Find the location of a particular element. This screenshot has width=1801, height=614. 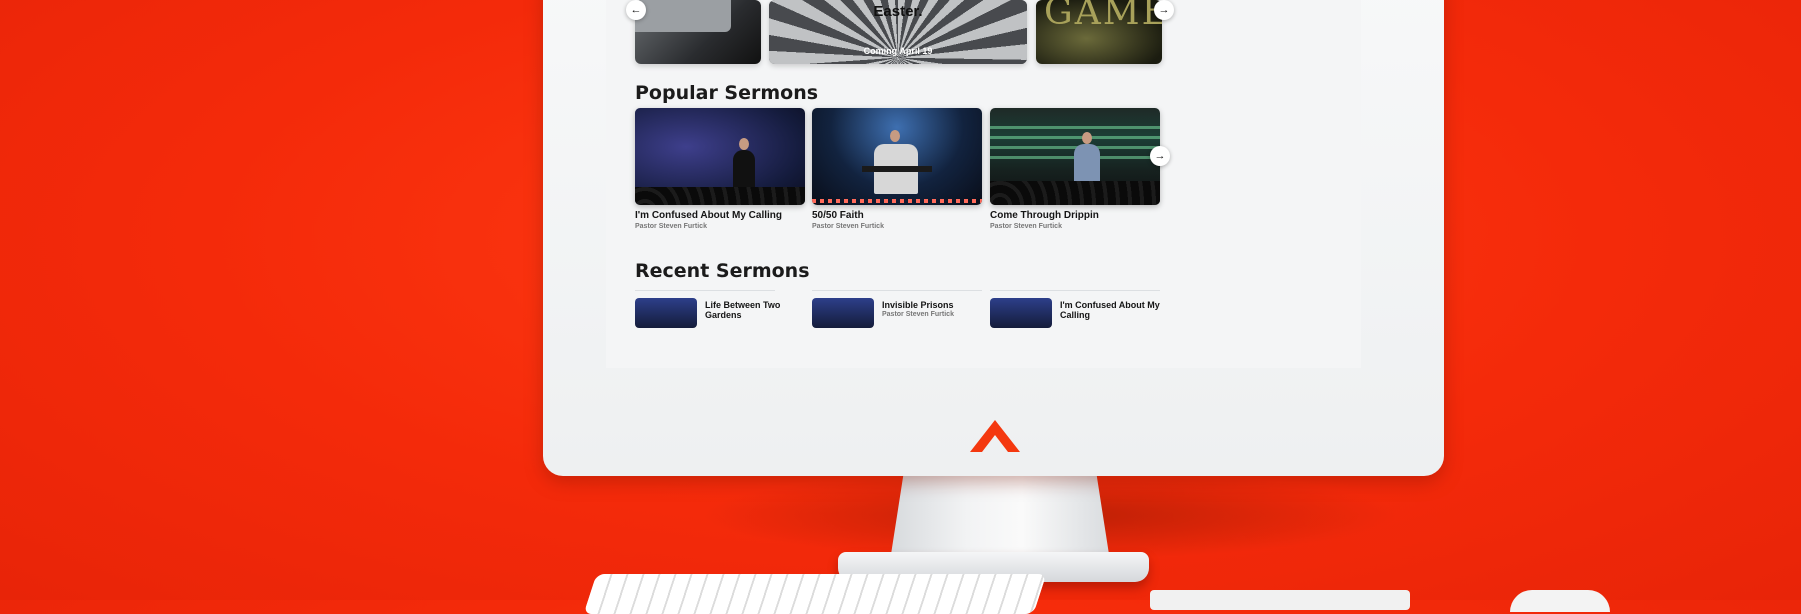

featured-card-3: GAME is located at coordinates (1099, 32).